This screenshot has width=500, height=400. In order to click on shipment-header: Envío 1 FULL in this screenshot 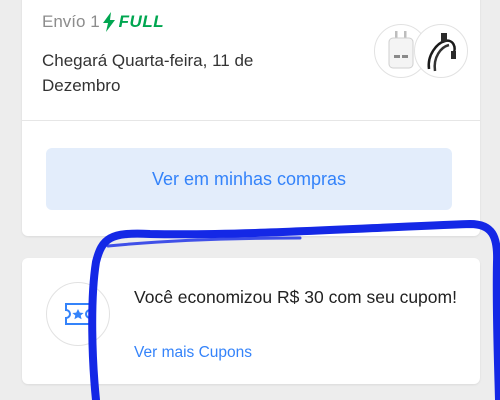, I will do `click(103, 22)`.